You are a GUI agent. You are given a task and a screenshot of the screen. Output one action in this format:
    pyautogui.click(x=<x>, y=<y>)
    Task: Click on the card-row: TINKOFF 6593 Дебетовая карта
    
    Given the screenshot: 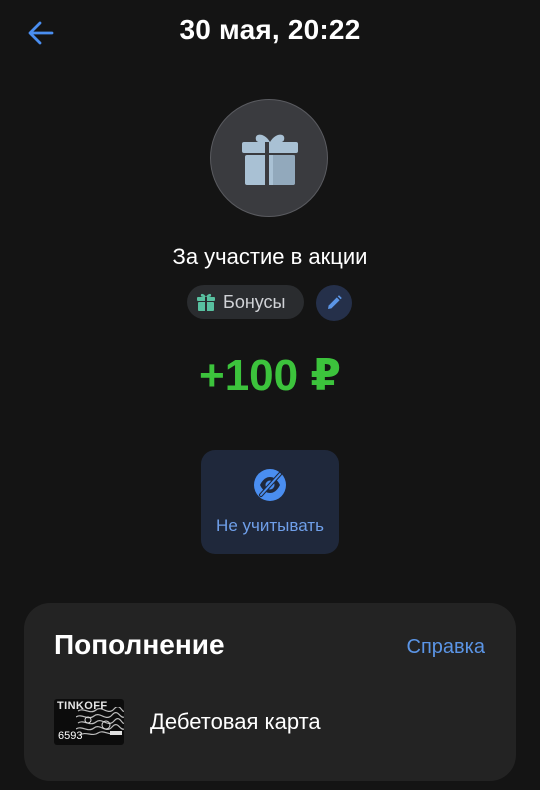 What is the action you would take?
    pyautogui.click(x=274, y=724)
    